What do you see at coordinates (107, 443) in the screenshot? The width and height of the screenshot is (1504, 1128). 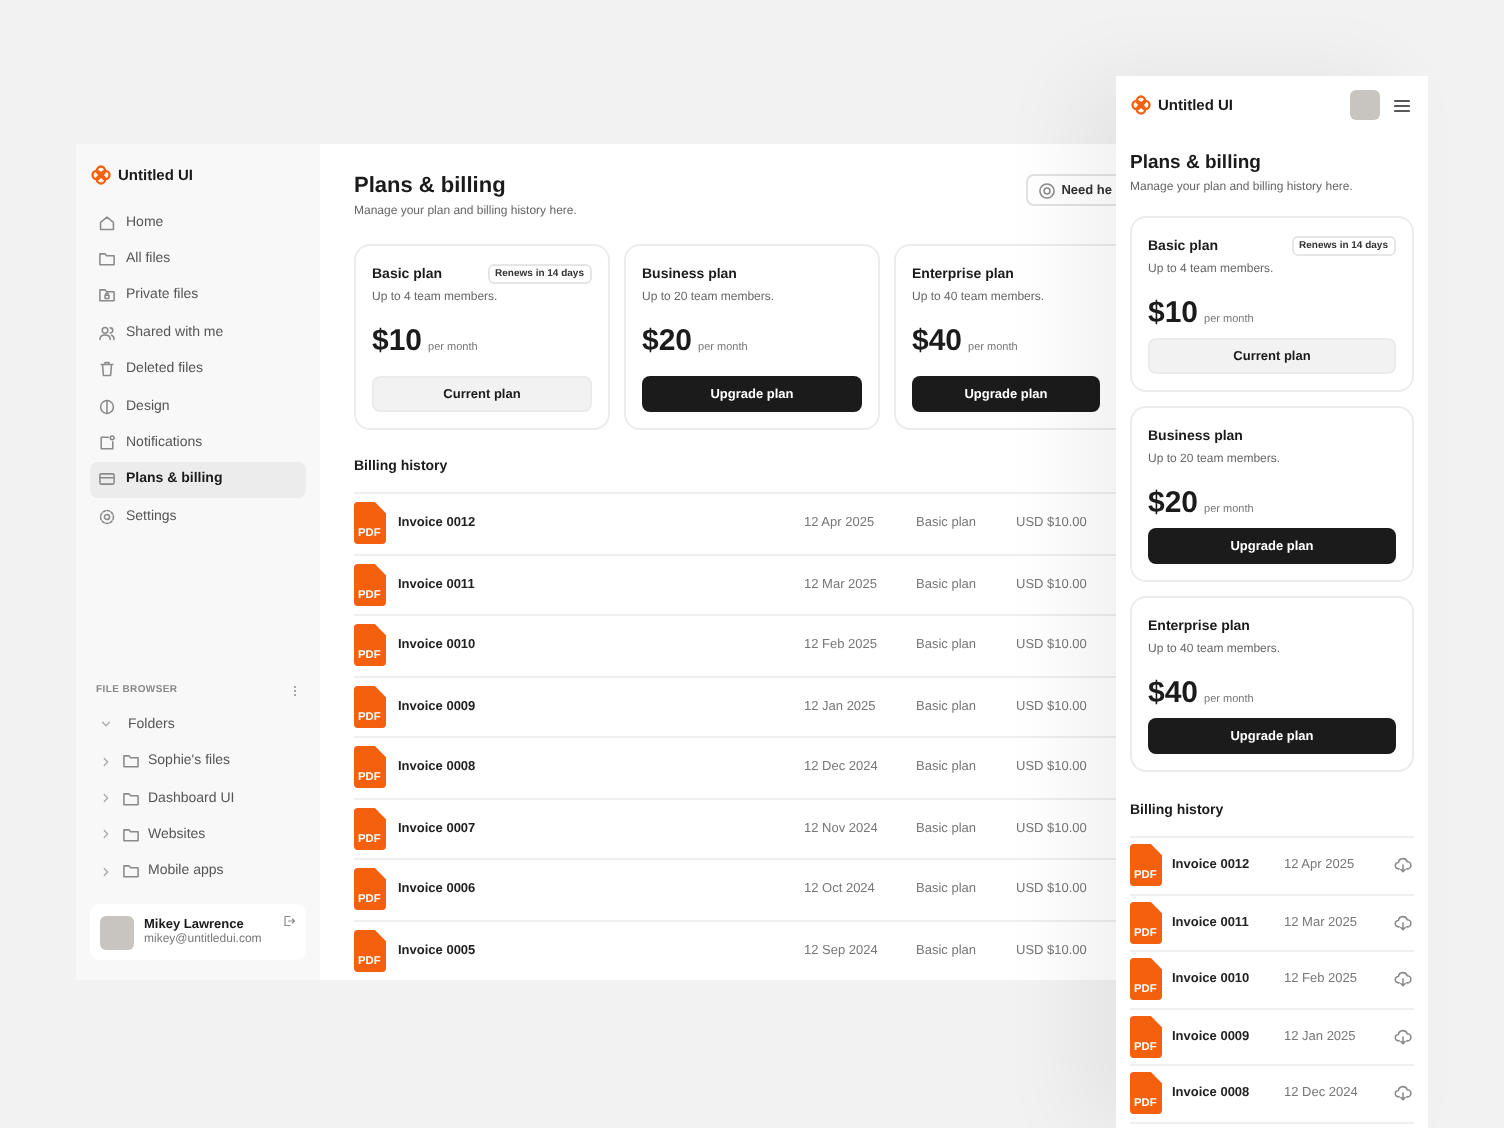 I see `notification-icon` at bounding box center [107, 443].